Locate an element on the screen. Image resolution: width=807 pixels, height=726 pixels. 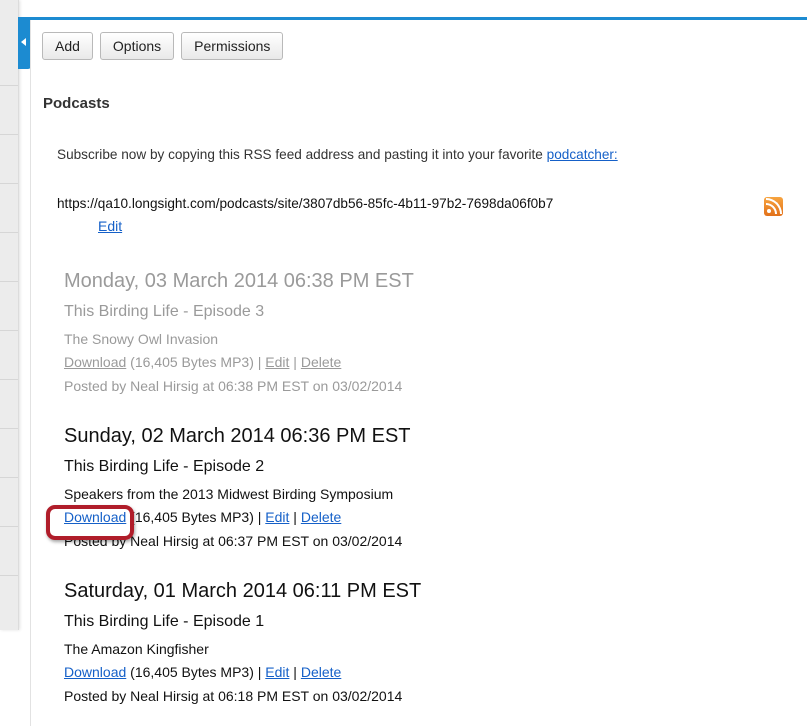
podcatcher-link: podcatcher: is located at coordinates (582, 154).